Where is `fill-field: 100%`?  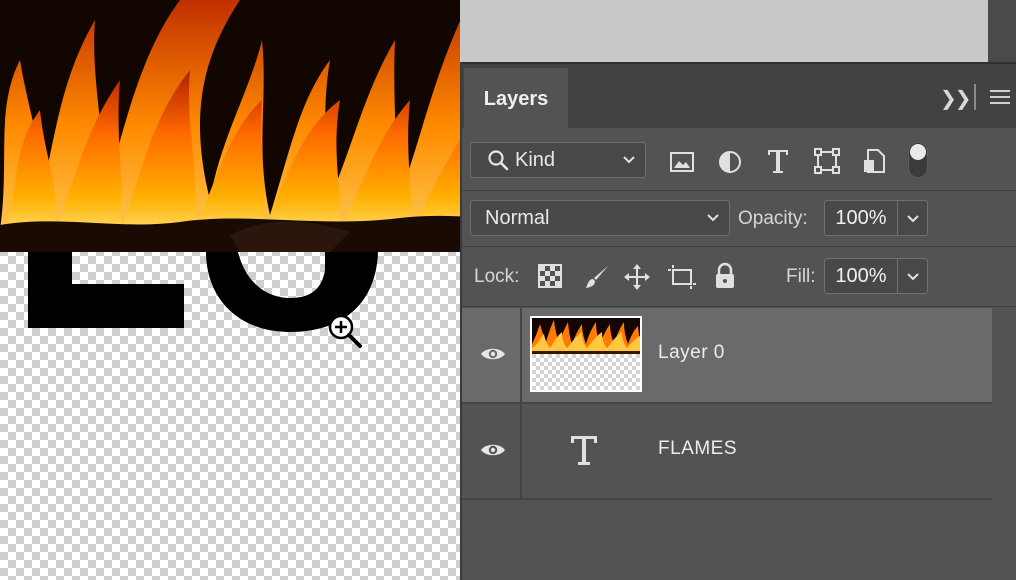
fill-field: 100% is located at coordinates (876, 276).